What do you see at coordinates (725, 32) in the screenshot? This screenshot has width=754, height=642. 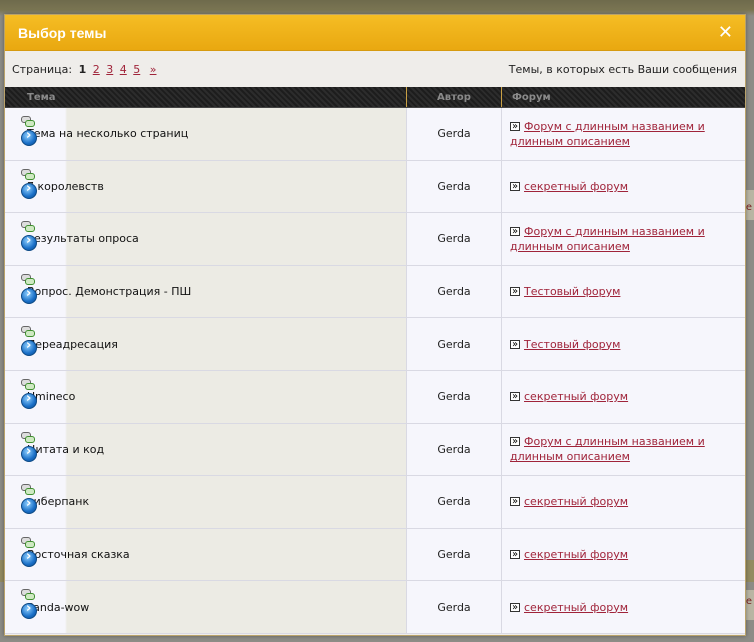 I see `close-icon: ✕` at bounding box center [725, 32].